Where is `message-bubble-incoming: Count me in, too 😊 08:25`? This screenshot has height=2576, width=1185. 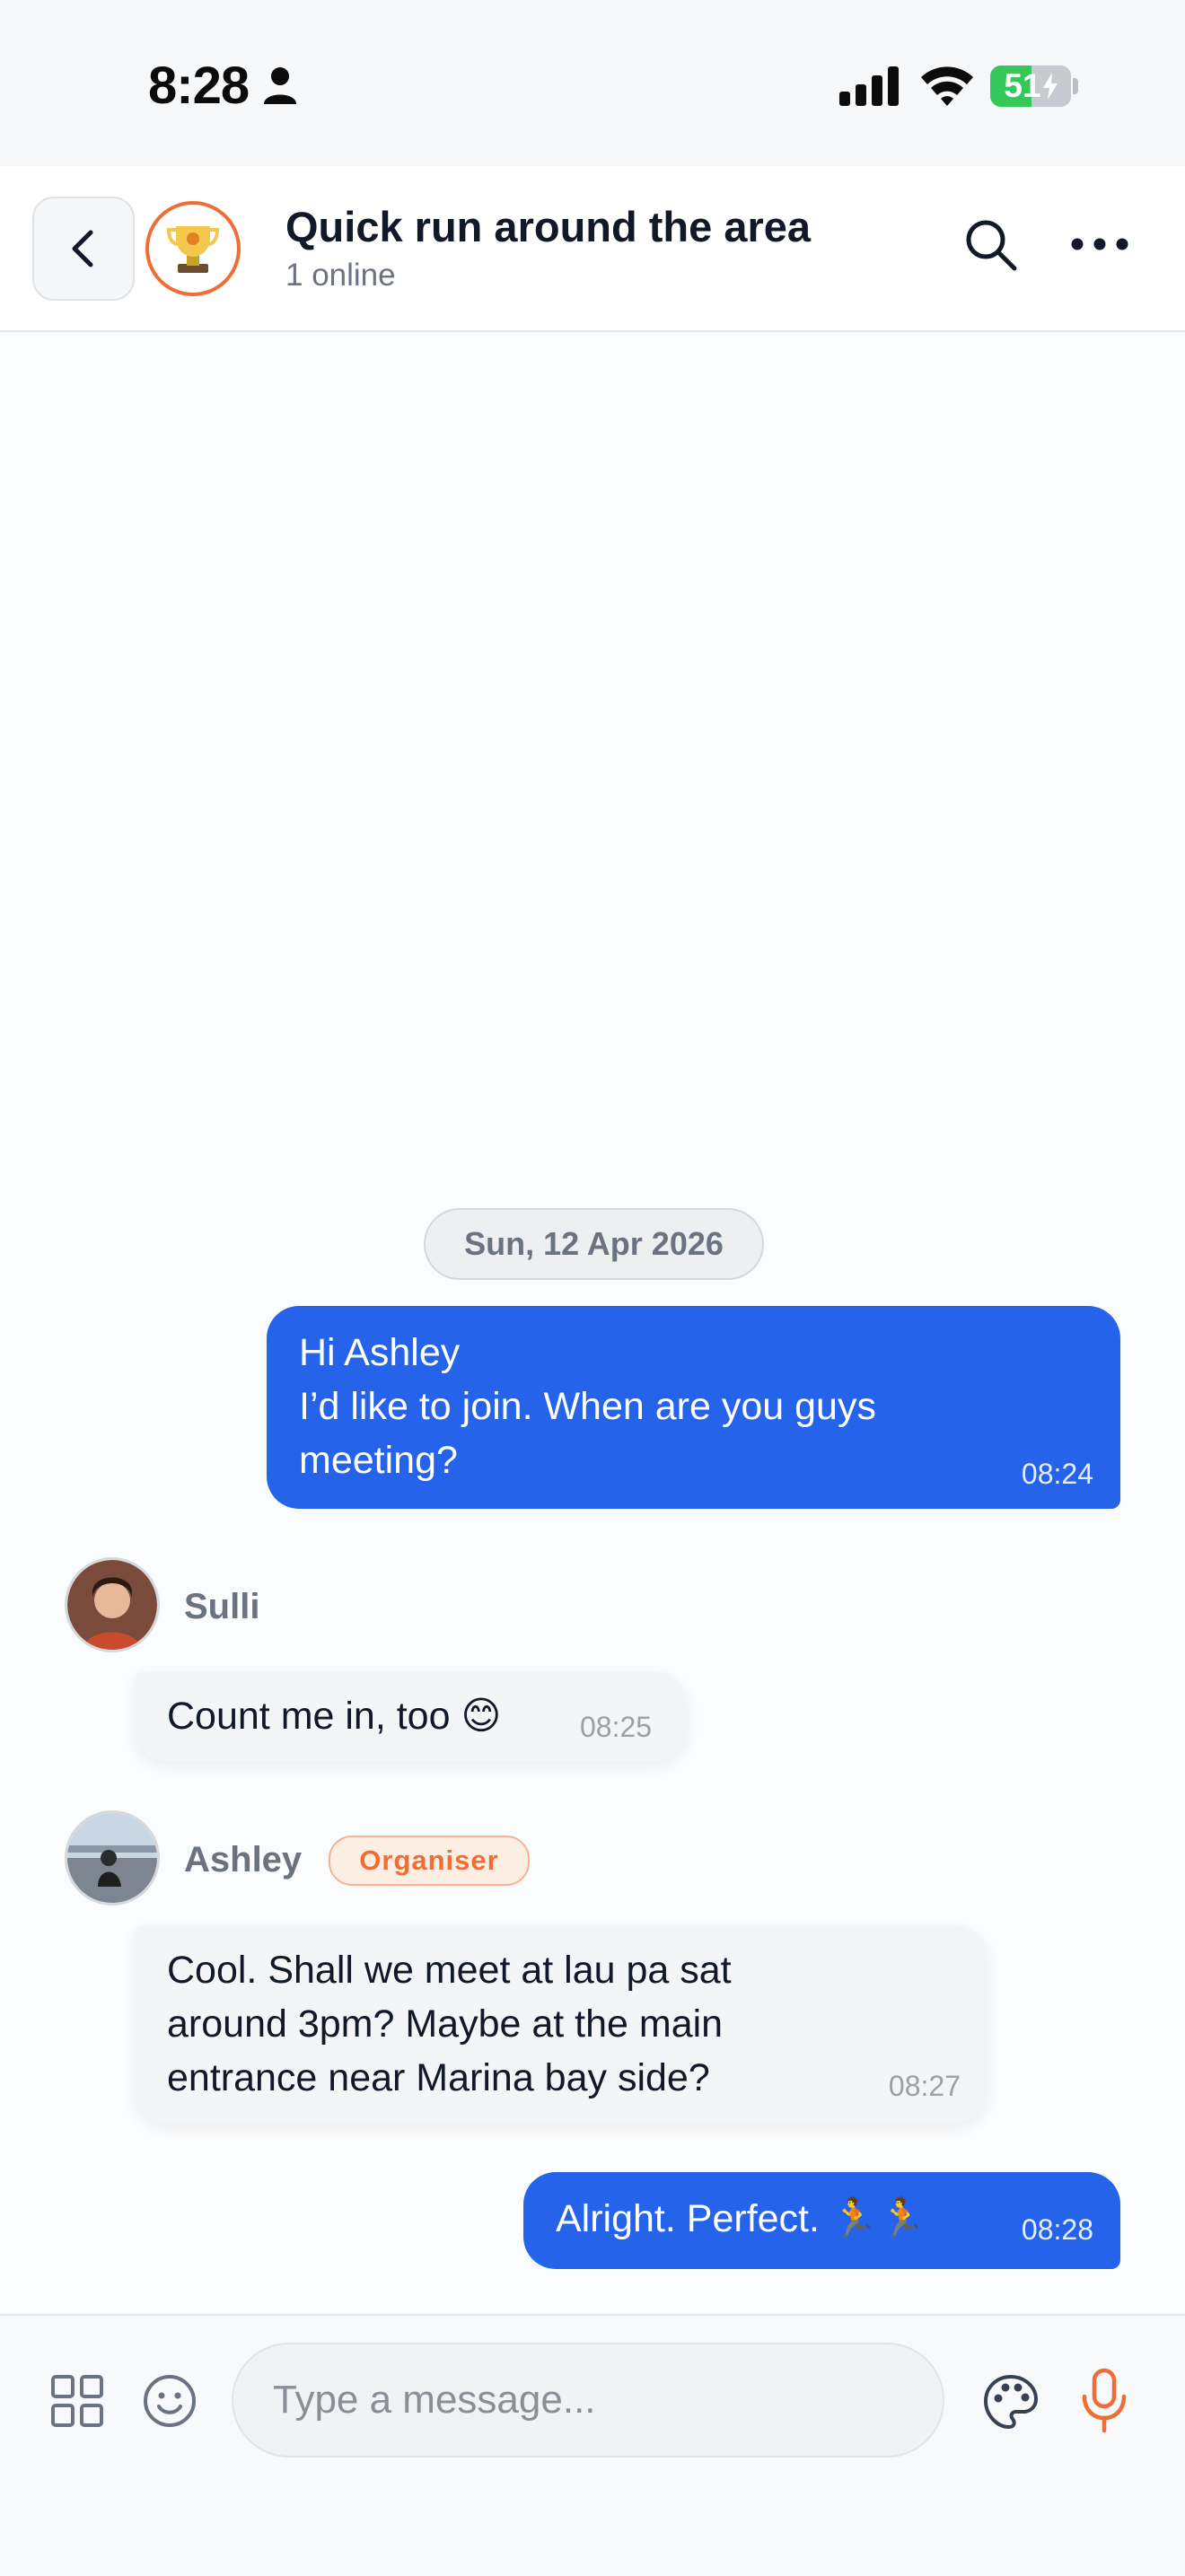 message-bubble-incoming: Count me in, too 😊 08:25 is located at coordinates (411, 1716).